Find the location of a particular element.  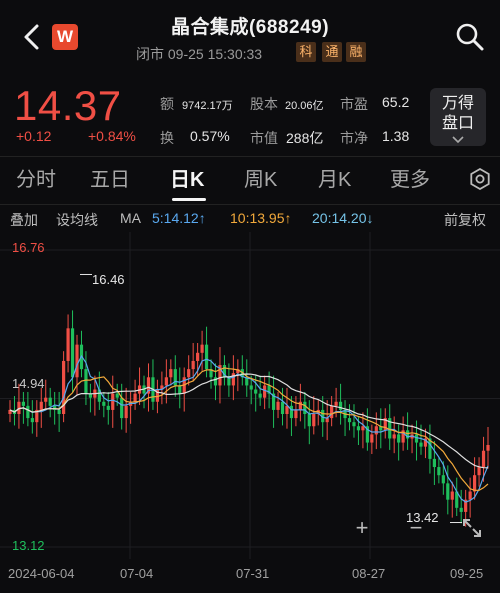

tag-tong: 通 is located at coordinates (332, 52).